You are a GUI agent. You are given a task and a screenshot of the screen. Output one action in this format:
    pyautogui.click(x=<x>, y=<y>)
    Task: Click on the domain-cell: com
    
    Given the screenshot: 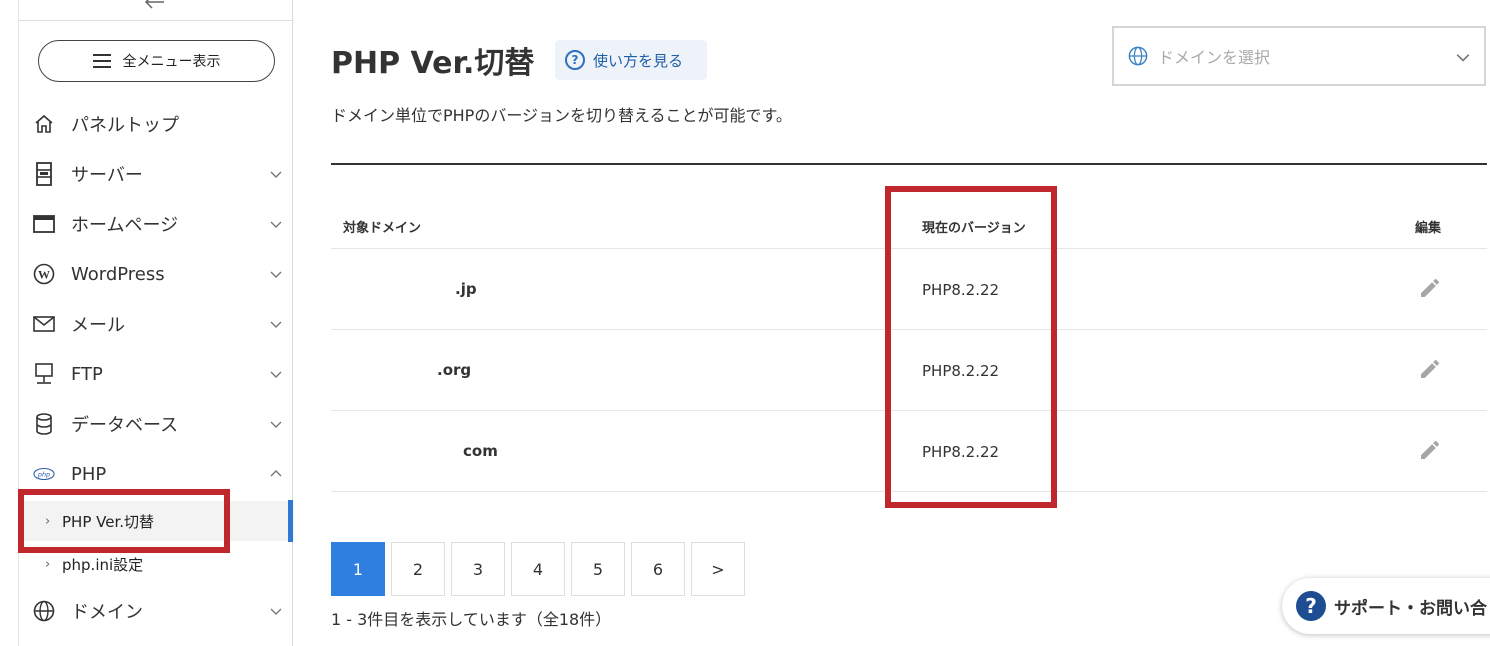 What is the action you would take?
    pyautogui.click(x=480, y=451)
    